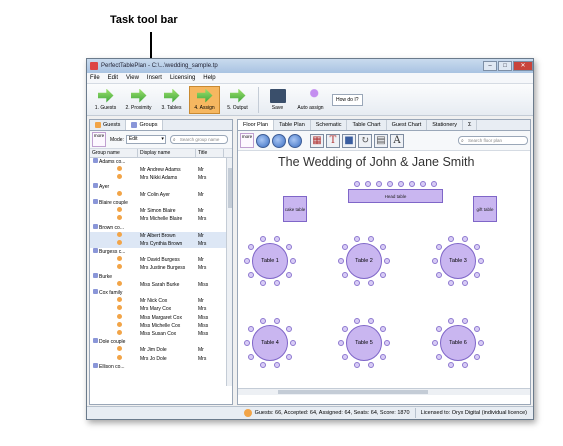 The image size is (563, 446). Describe the element at coordinates (295, 140) in the screenshot. I see `zoom-out-icon` at that location.